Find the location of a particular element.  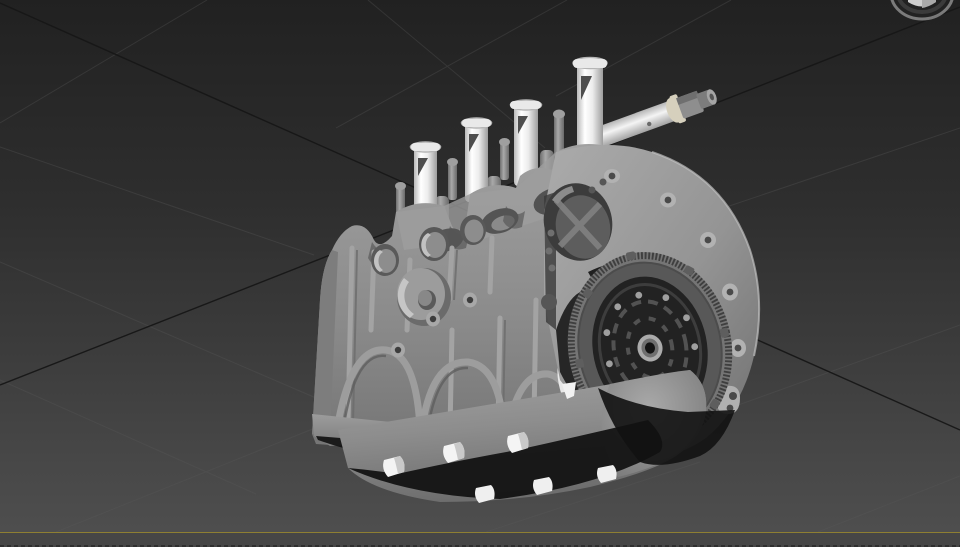

crankshaft-snout is located at coordinates (652, 118).